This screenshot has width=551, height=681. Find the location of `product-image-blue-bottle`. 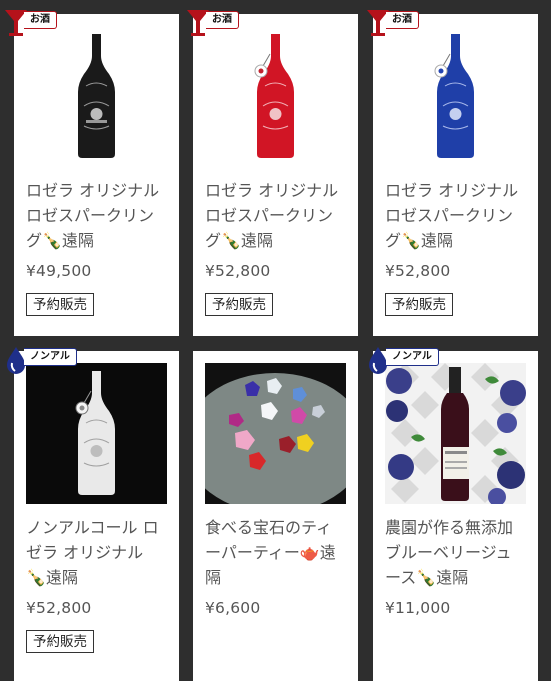

product-image-blue-bottle is located at coordinates (455, 96).